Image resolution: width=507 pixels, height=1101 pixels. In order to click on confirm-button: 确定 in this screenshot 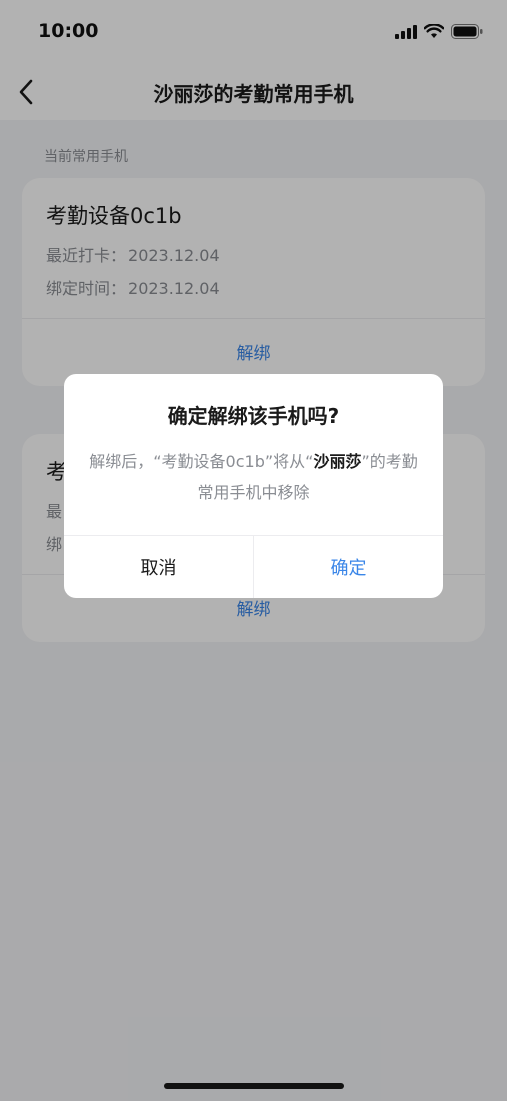, I will do `click(348, 567)`.